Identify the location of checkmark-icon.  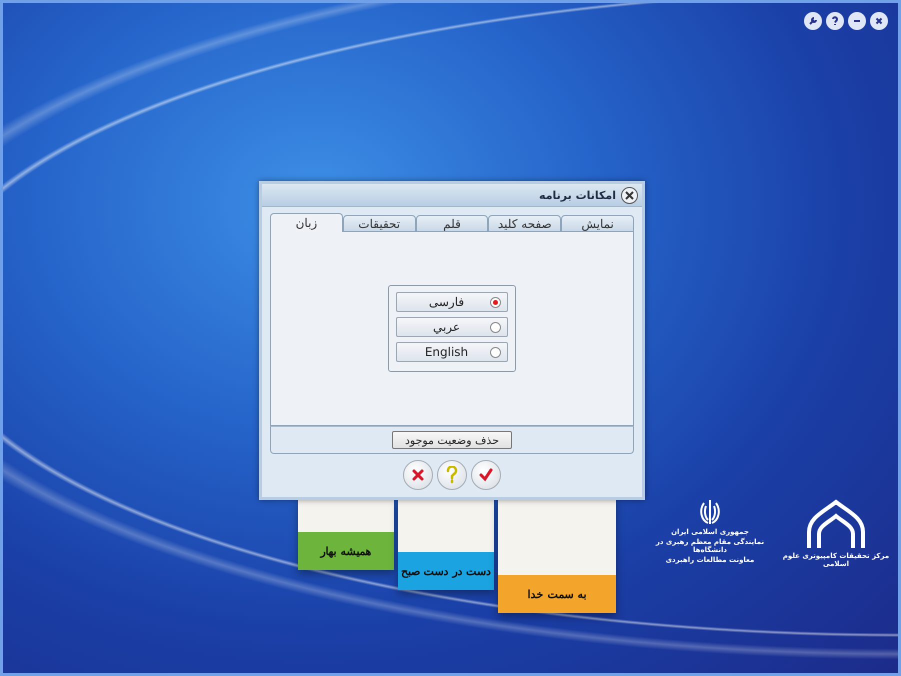
(486, 475).